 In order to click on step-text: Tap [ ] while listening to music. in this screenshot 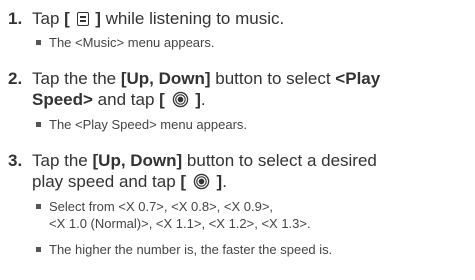, I will do `click(252, 18)`.